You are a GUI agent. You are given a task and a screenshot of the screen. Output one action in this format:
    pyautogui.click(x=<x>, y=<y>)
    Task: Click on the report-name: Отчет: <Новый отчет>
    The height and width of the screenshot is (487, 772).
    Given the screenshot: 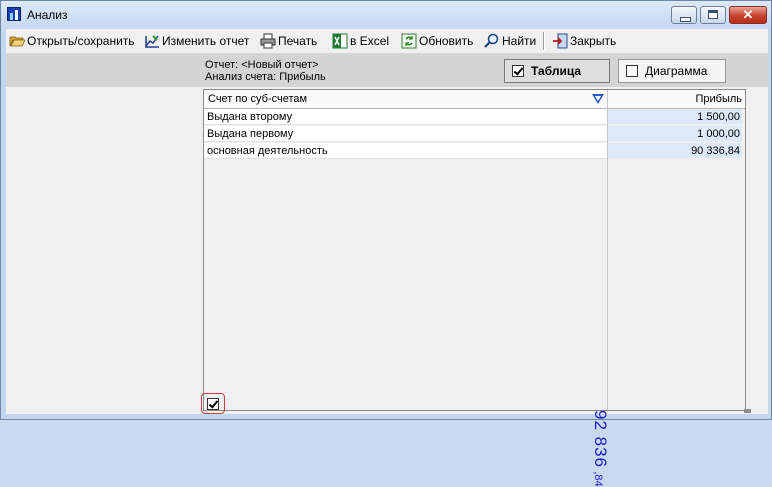 What is the action you would take?
    pyautogui.click(x=262, y=65)
    